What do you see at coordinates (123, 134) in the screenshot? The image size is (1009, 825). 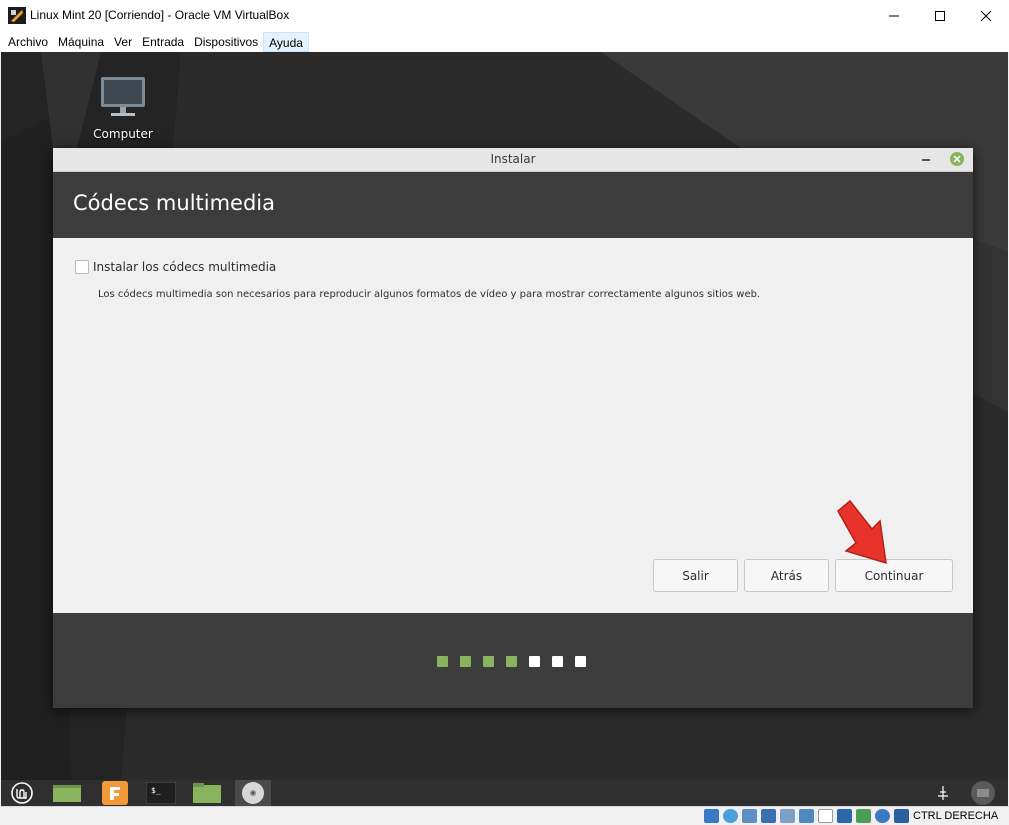 I see `desktop-icon-label: Computer` at bounding box center [123, 134].